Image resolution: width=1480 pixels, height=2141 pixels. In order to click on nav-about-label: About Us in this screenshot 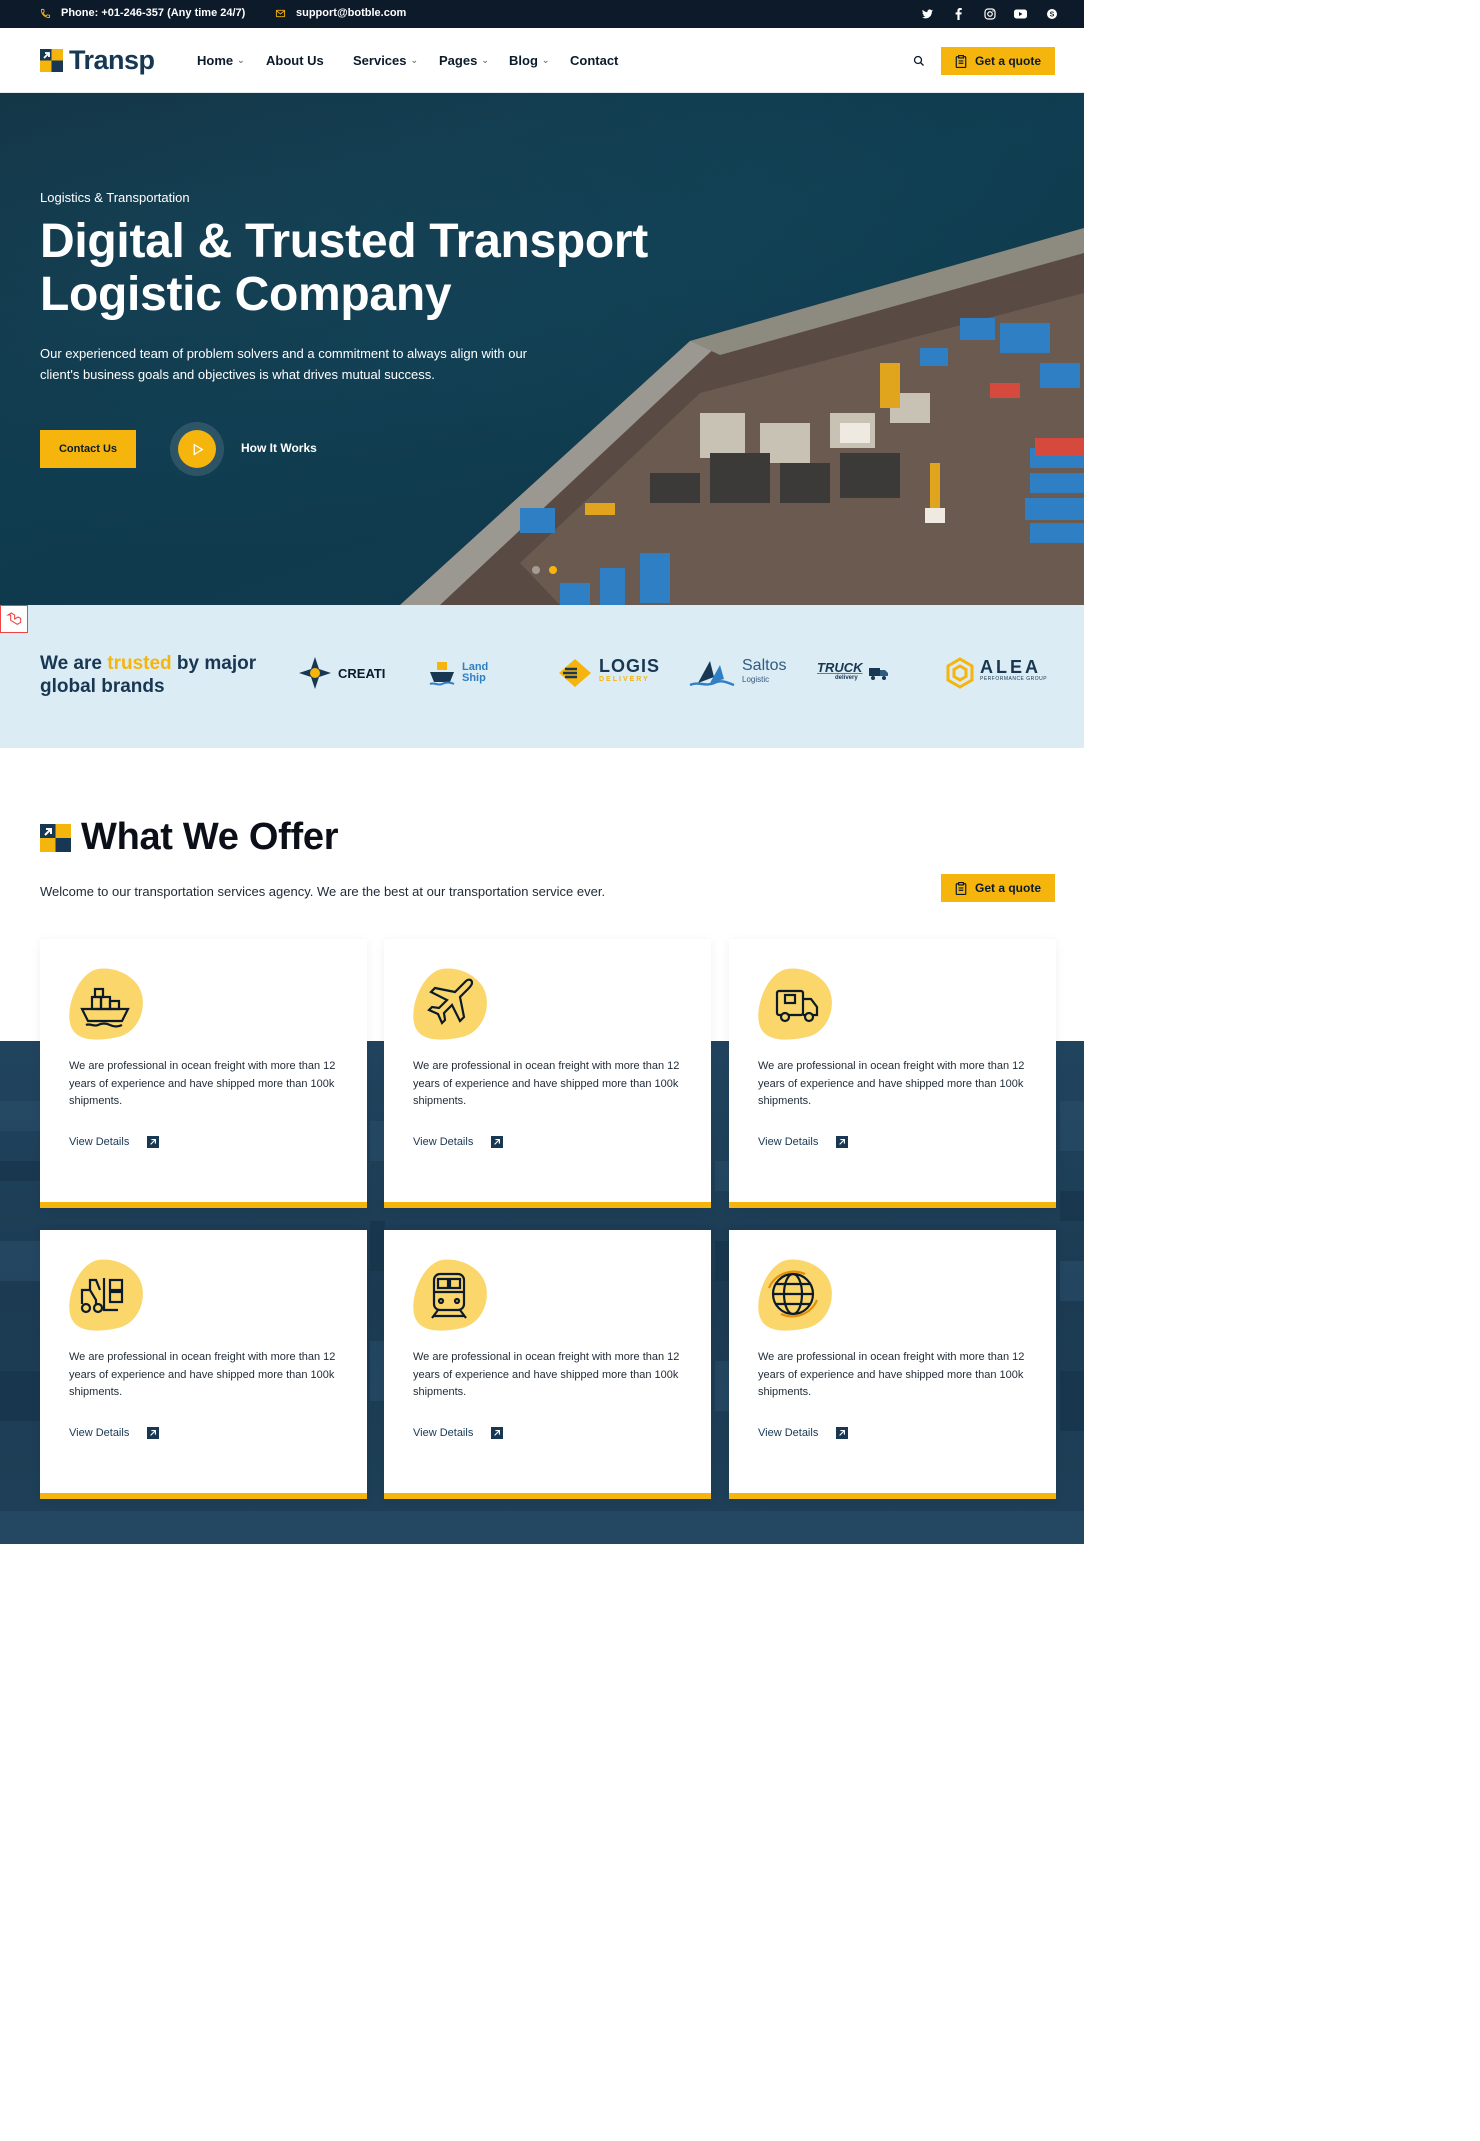, I will do `click(295, 60)`.